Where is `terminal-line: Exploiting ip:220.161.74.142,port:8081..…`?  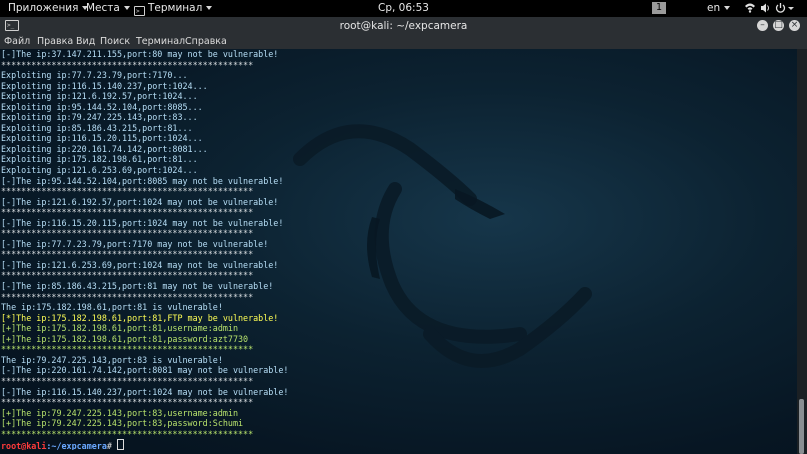
terminal-line: Exploiting ip:220.161.74.142,port:8081..… is located at coordinates (104, 148).